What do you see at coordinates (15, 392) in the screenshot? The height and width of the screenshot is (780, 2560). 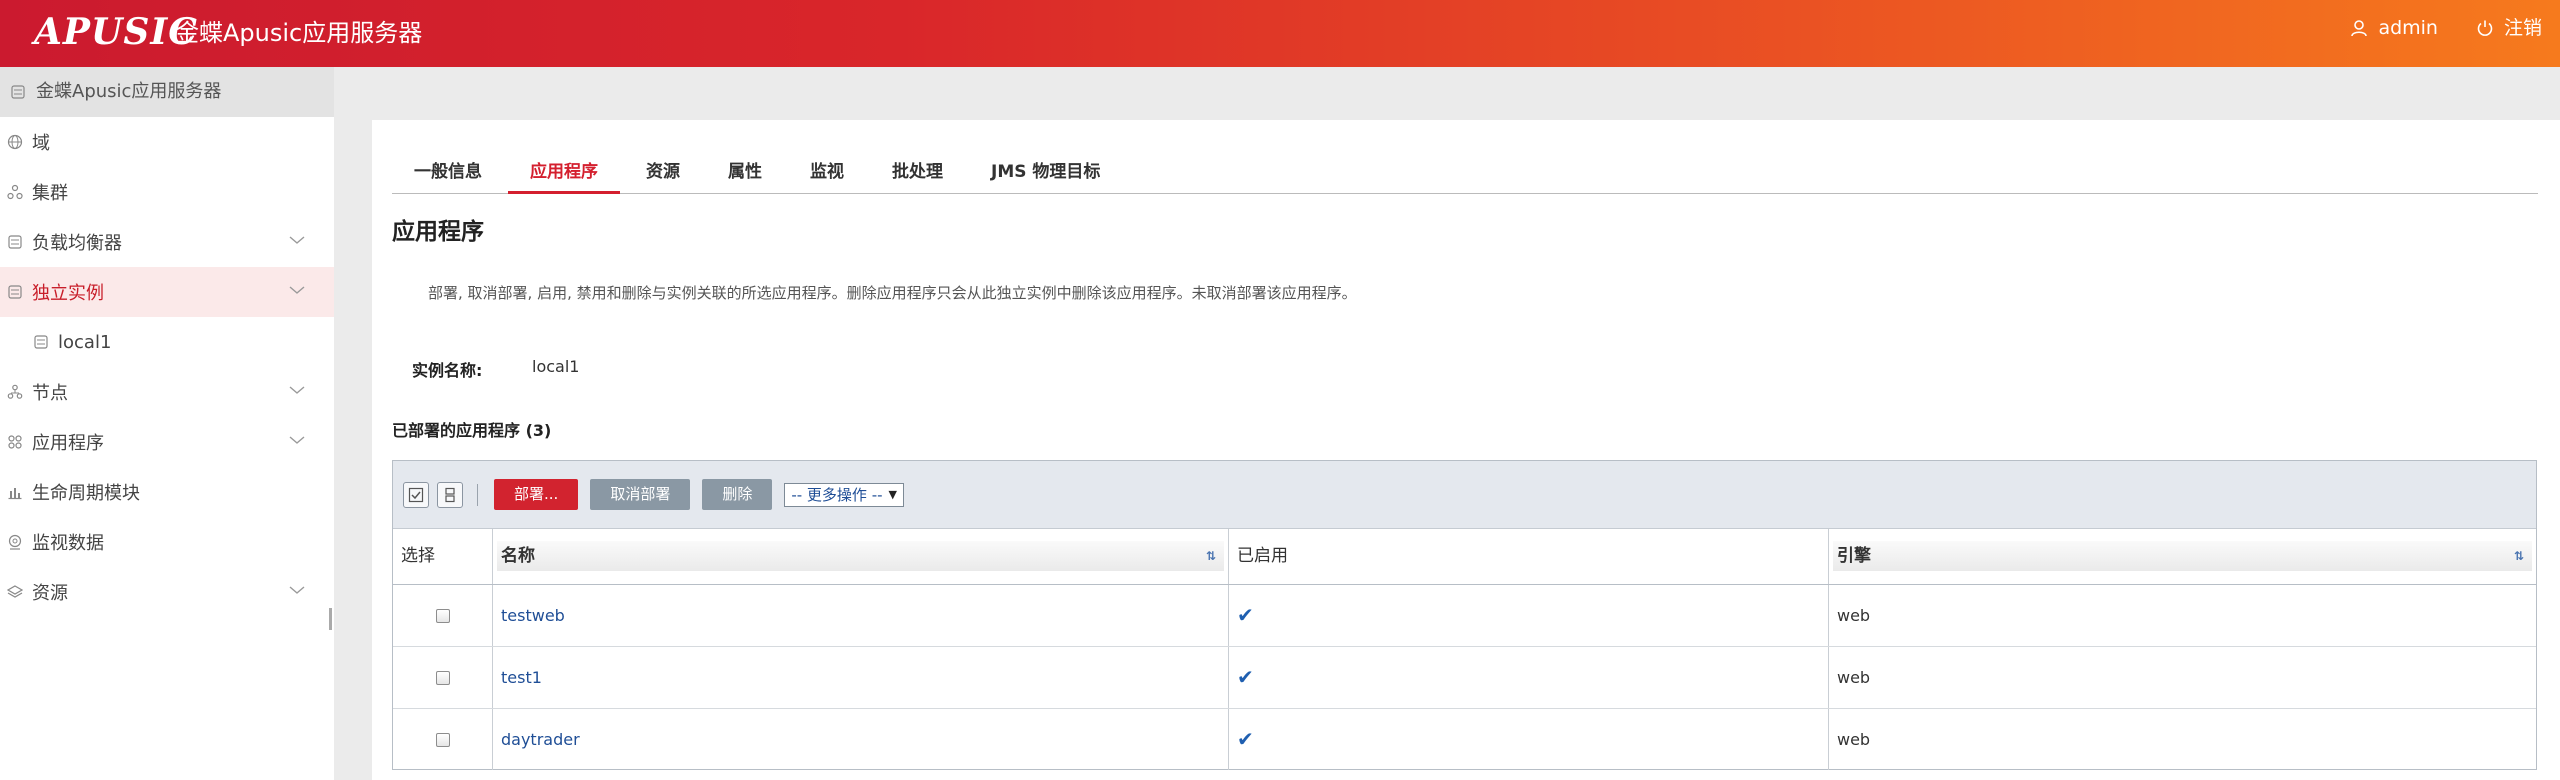 I see `node-icon` at bounding box center [15, 392].